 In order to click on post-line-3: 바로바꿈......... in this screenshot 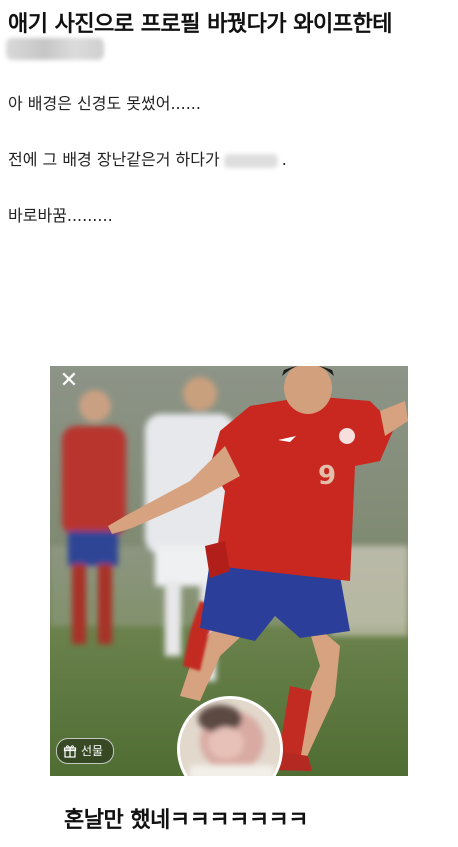, I will do `click(60, 215)`.